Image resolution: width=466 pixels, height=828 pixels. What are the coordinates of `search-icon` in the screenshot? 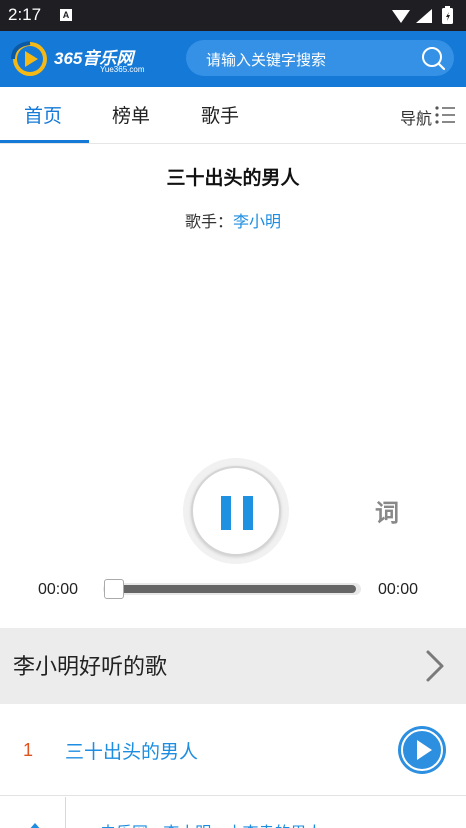 It's located at (433, 58).